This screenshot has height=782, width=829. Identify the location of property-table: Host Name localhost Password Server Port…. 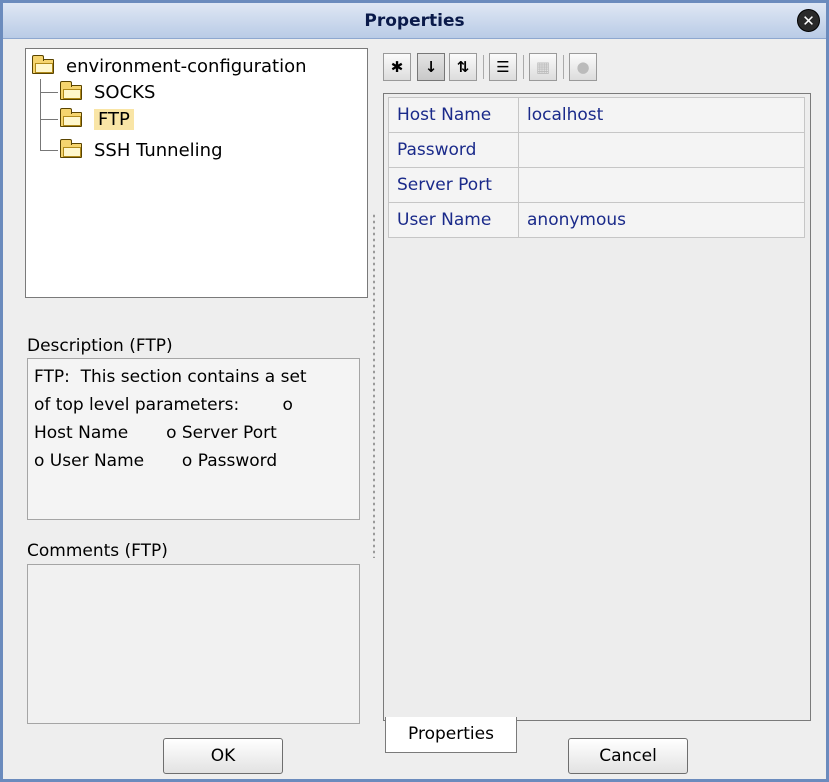
(596, 167).